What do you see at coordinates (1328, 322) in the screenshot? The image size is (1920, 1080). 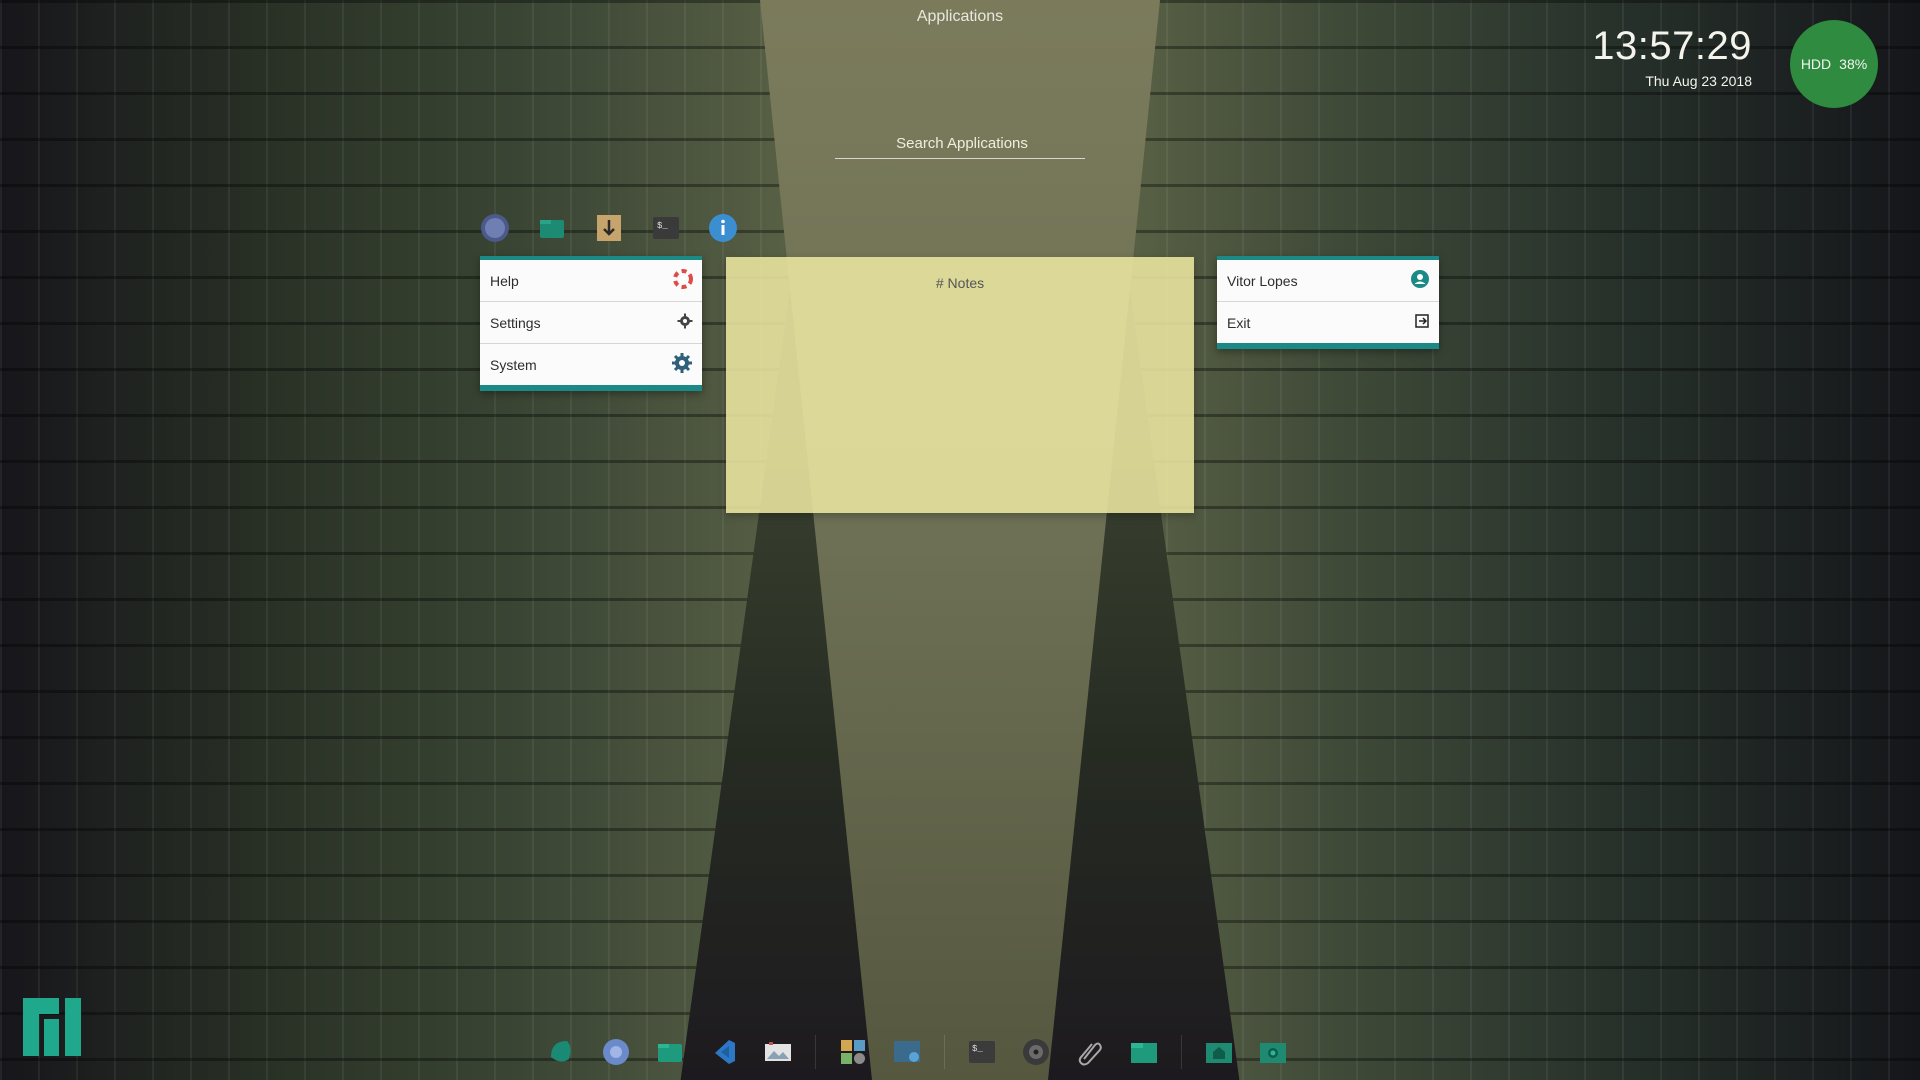 I see `menu-item-exit: Exit` at bounding box center [1328, 322].